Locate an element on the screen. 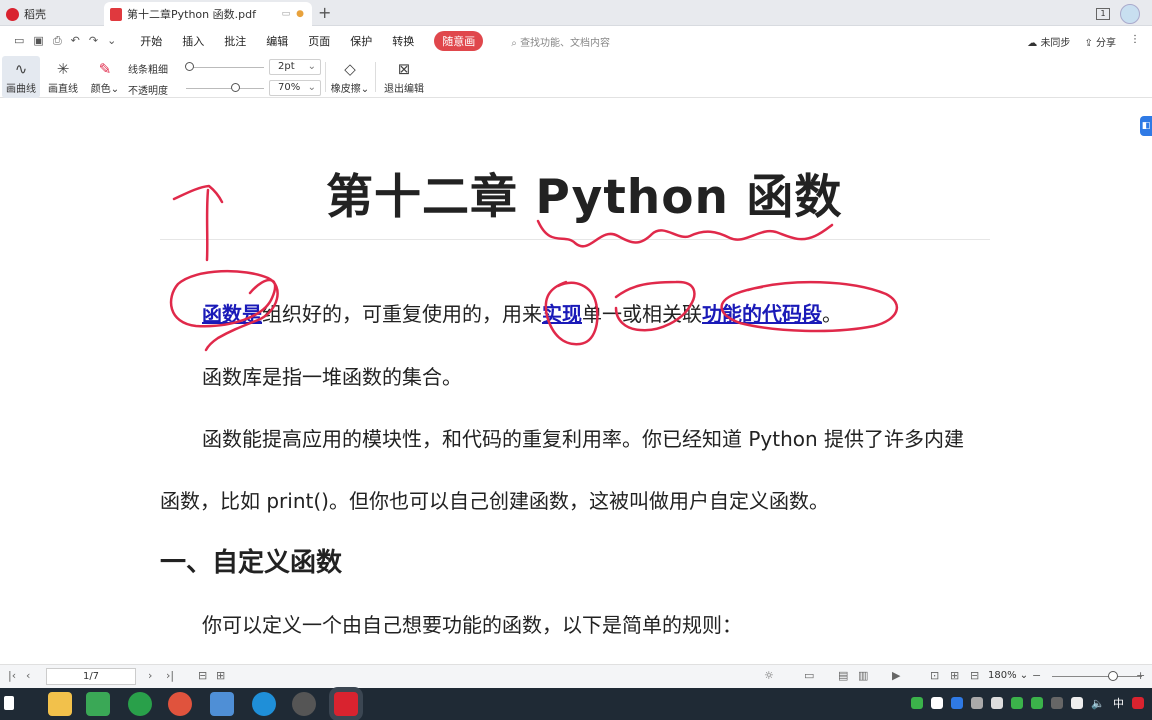  search-box: ⌕ 查找功能、文档内容 is located at coordinates (560, 41).